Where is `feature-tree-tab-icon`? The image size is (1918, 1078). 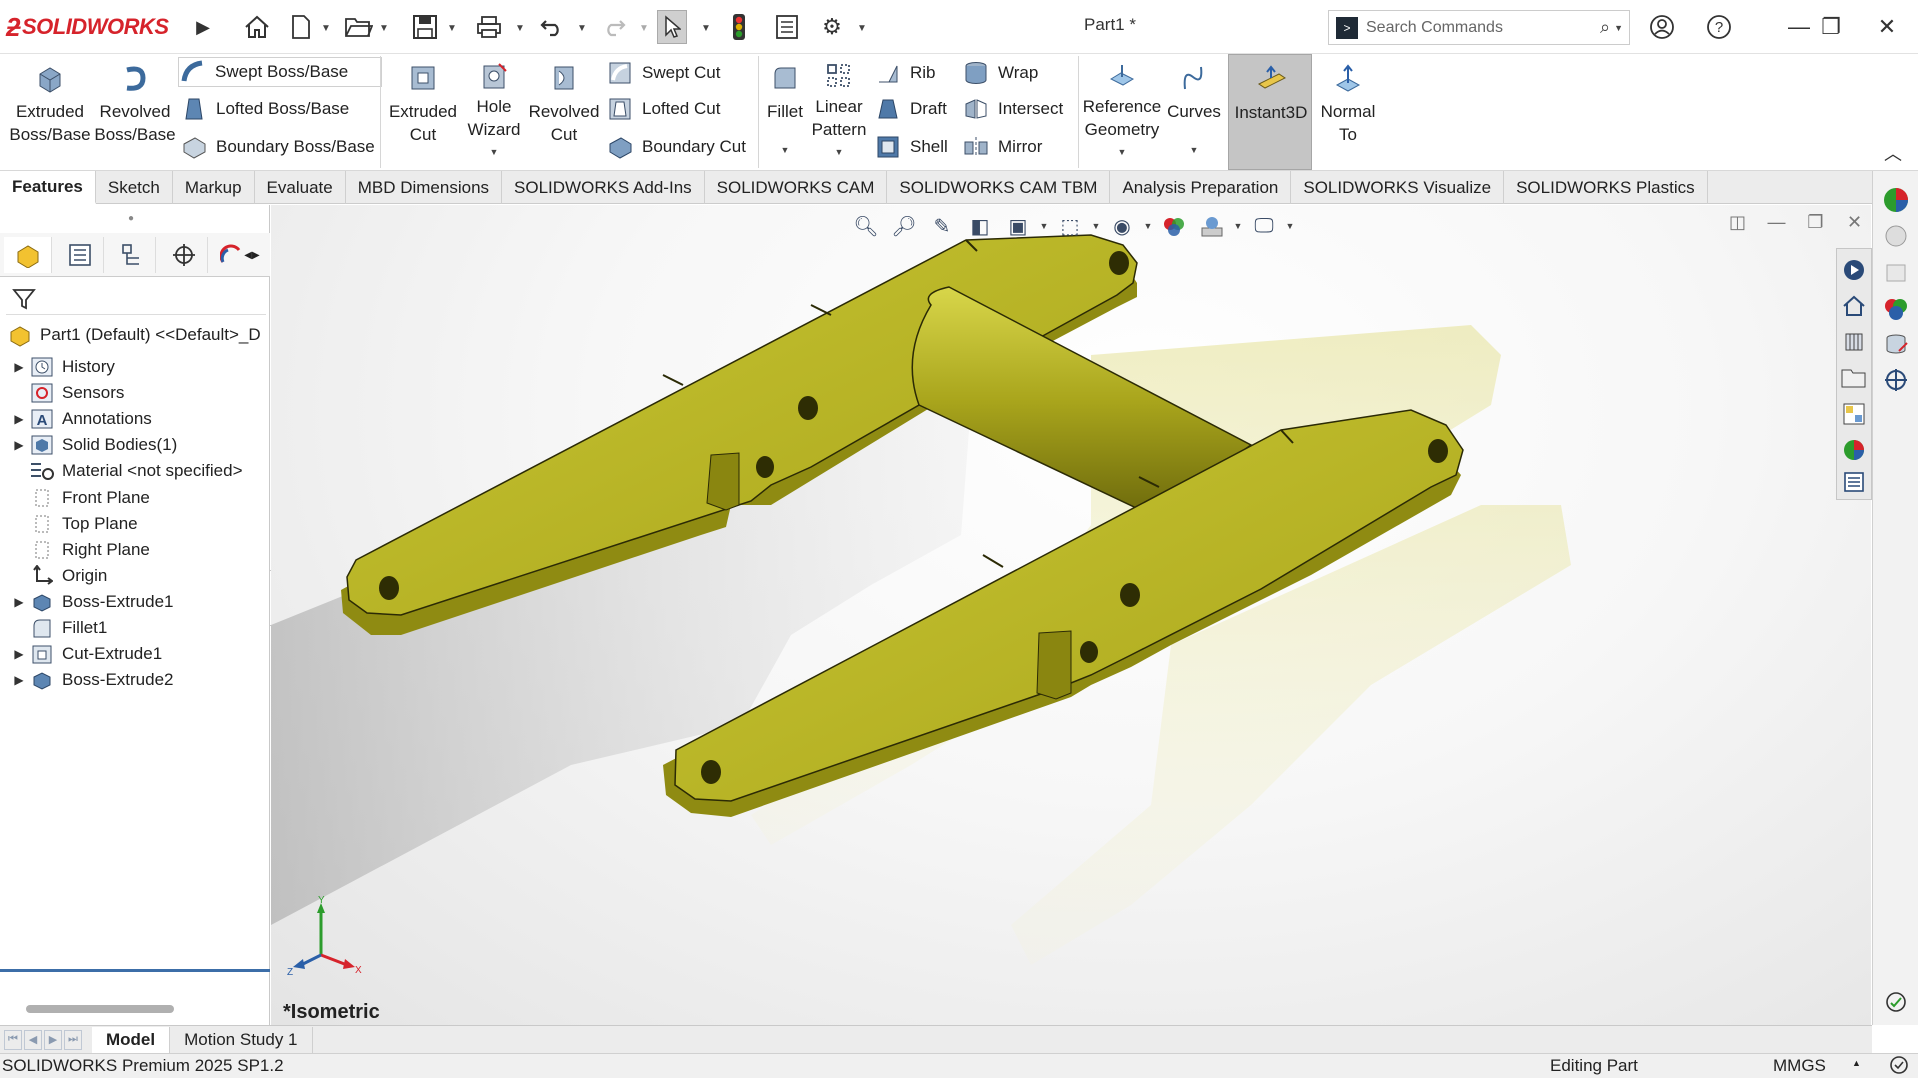
feature-tree-tab-icon is located at coordinates (28, 255).